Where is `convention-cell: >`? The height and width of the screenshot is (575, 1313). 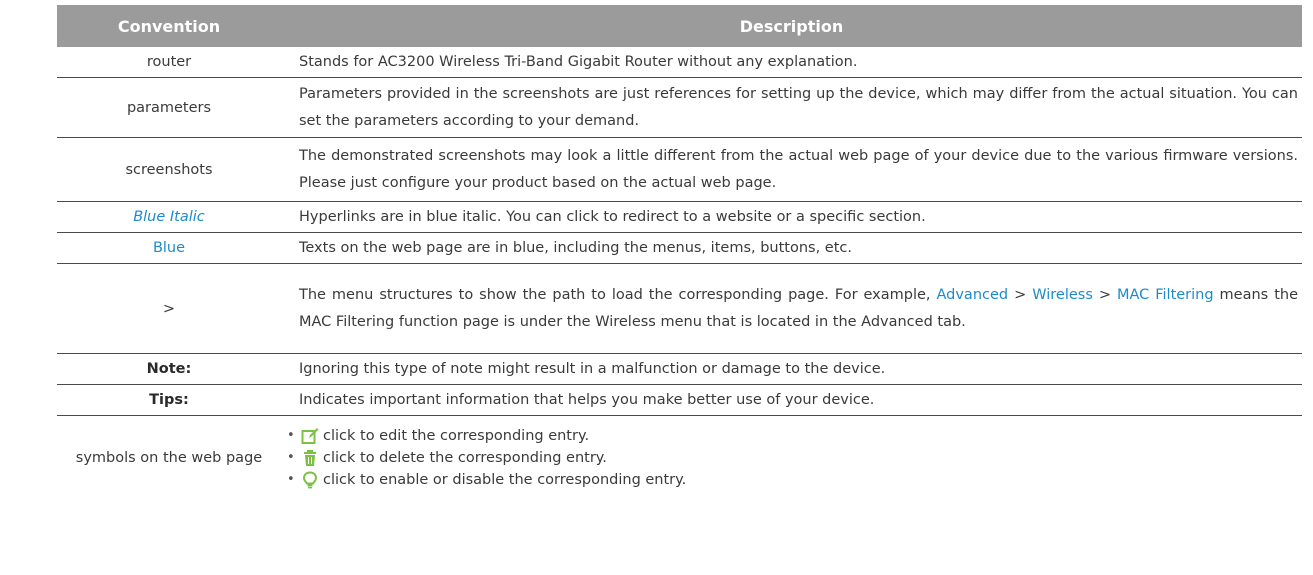 convention-cell: > is located at coordinates (169, 308).